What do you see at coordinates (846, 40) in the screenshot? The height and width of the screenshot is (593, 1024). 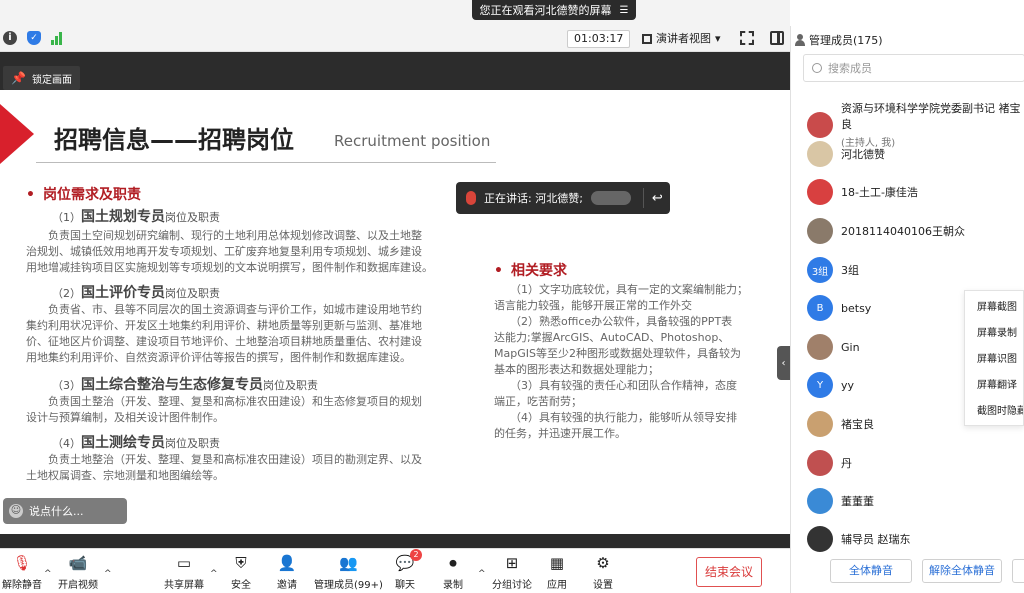 I see `panel-title: 管理成员(175)` at bounding box center [846, 40].